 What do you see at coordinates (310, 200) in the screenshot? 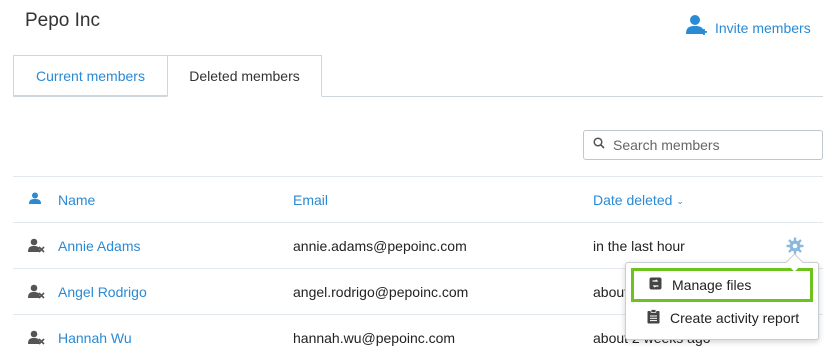
I see `column-header-email: Email` at bounding box center [310, 200].